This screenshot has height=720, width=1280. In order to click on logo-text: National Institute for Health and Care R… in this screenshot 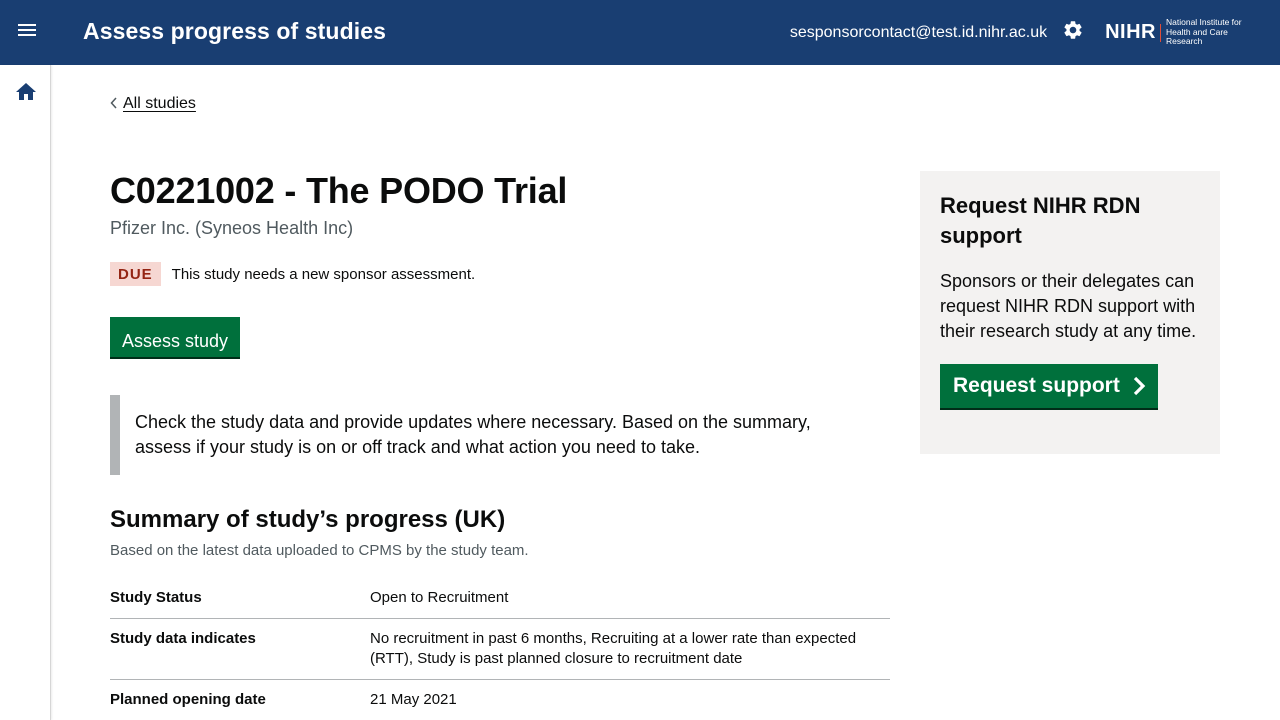, I will do `click(1216, 32)`.